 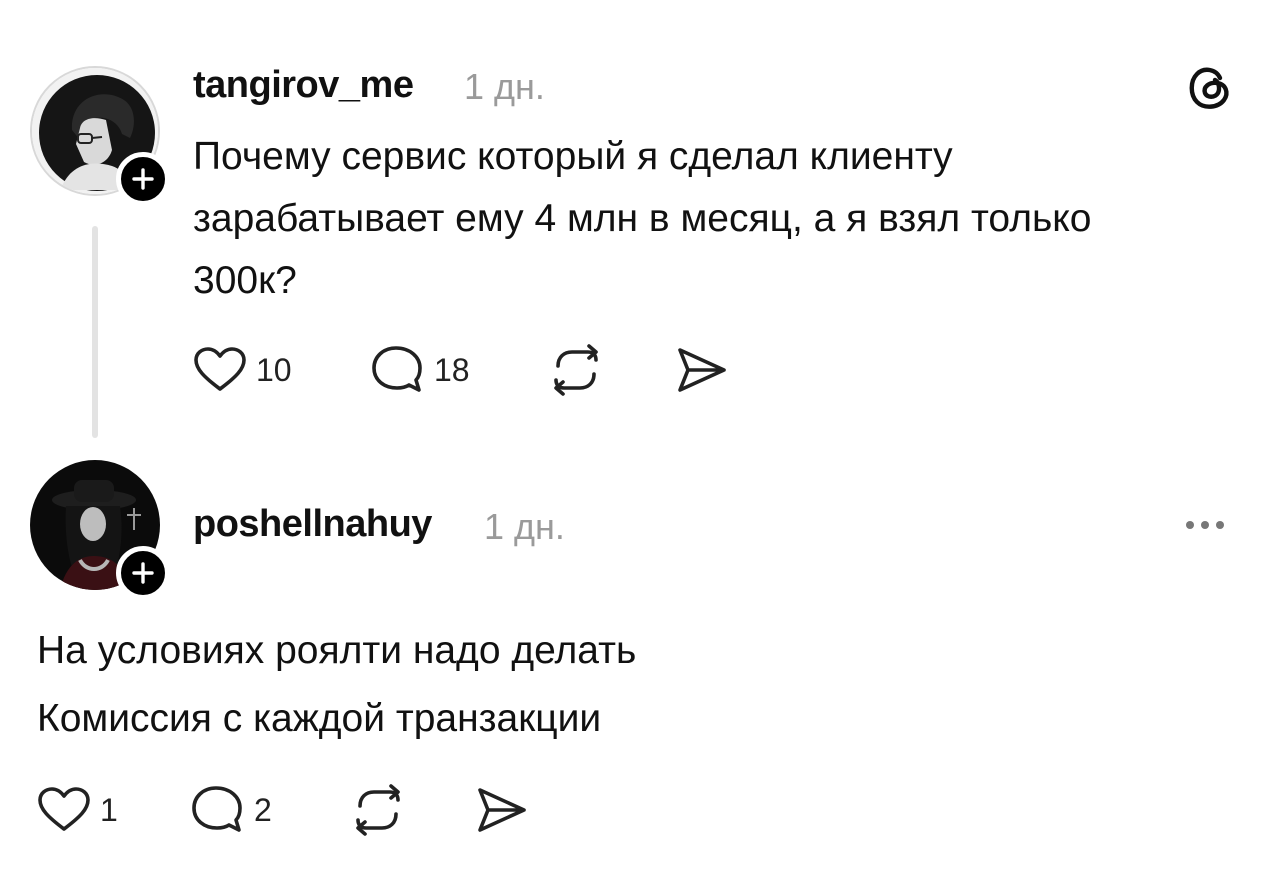 I want to click on reply-button: 2, so click(x=231, y=810).